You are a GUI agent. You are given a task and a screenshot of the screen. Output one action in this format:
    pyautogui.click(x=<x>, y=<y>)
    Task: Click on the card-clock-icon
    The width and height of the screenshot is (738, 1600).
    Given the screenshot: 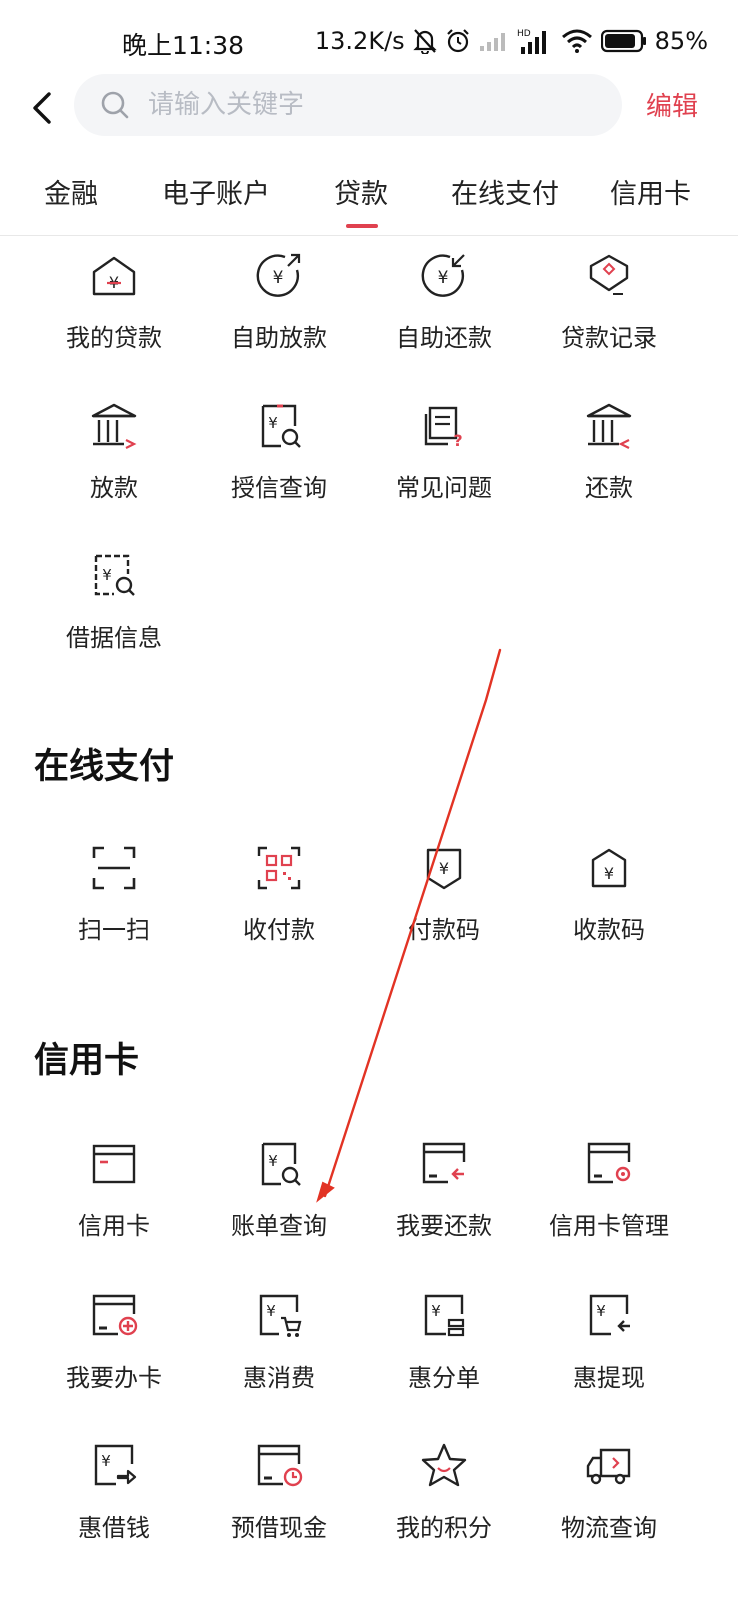 What is the action you would take?
    pyautogui.click(x=280, y=1465)
    